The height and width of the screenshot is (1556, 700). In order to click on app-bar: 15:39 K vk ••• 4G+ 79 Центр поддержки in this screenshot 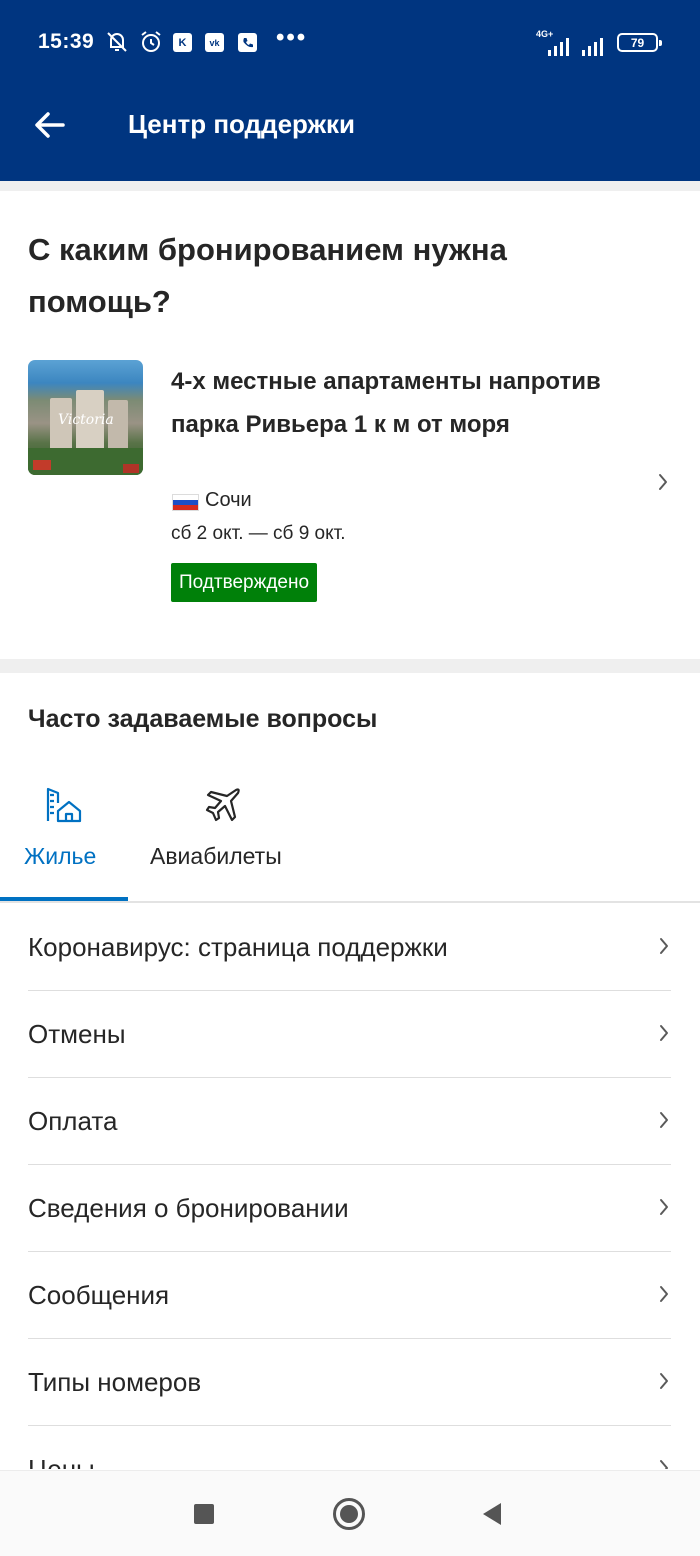, I will do `click(350, 90)`.